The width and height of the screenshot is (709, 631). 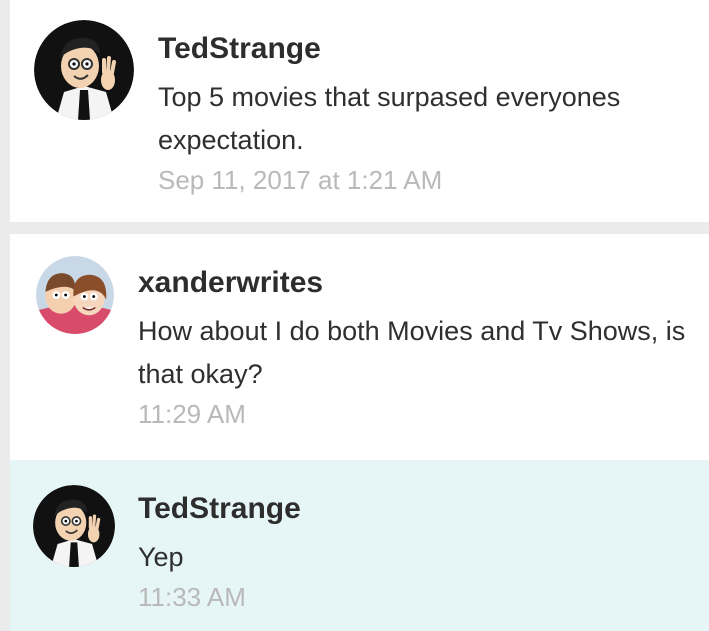 I want to click on cartoon-characters-icon, so click(x=75, y=295).